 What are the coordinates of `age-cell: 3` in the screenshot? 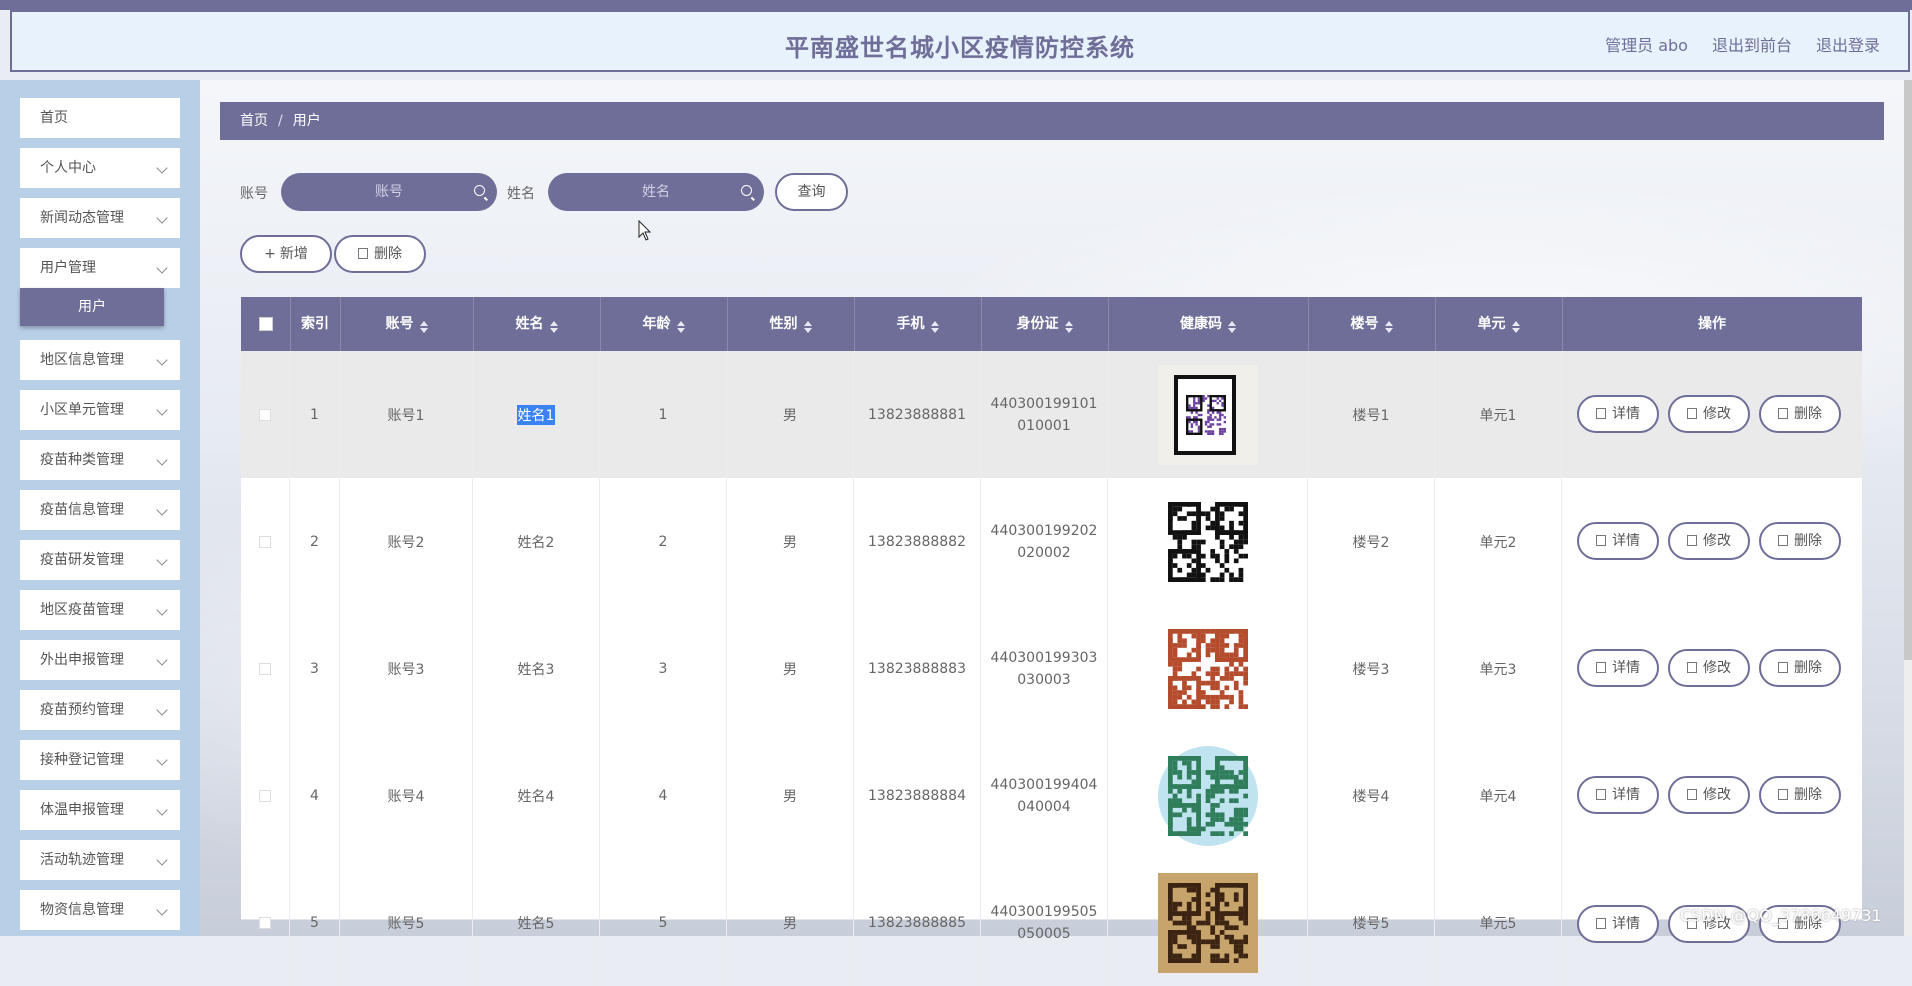 It's located at (663, 668).